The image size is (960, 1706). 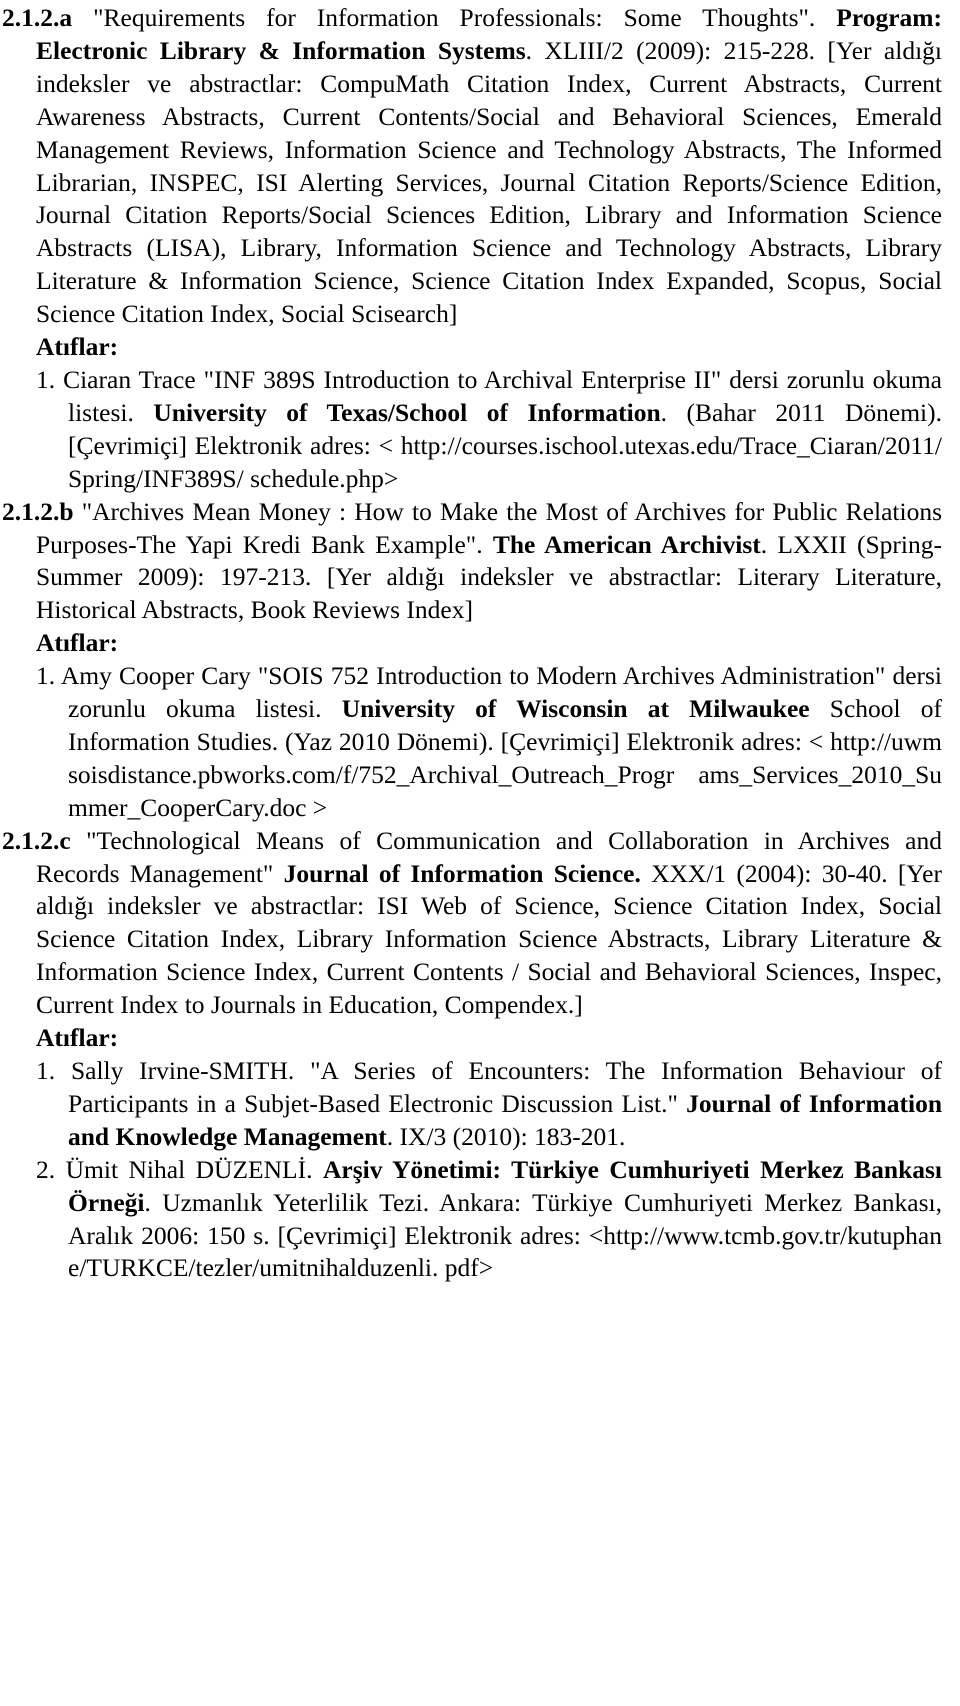 What do you see at coordinates (626, 544) in the screenshot?
I see `journal-name: The American Archivist` at bounding box center [626, 544].